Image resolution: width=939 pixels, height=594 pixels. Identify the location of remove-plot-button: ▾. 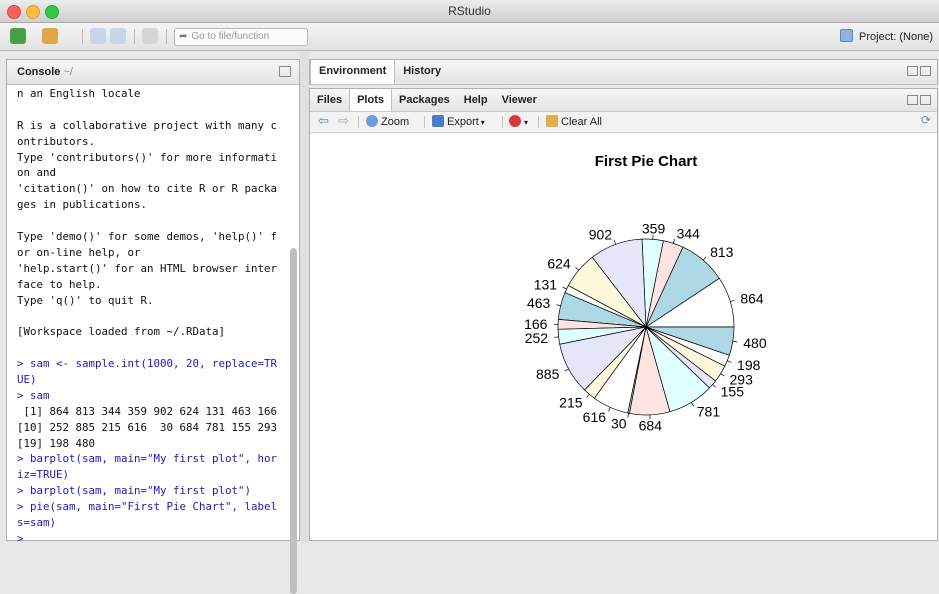
(518, 121).